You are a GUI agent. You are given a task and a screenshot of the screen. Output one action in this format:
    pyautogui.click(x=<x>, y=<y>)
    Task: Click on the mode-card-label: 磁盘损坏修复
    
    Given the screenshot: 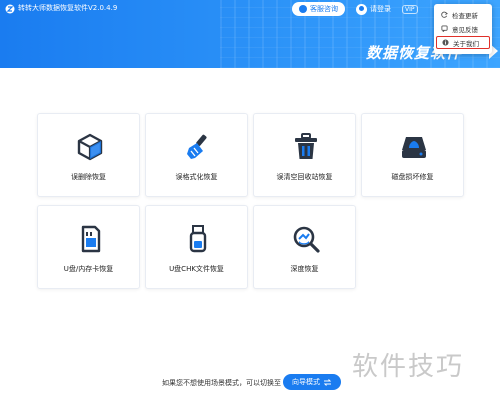 What is the action you would take?
    pyautogui.click(x=412, y=177)
    